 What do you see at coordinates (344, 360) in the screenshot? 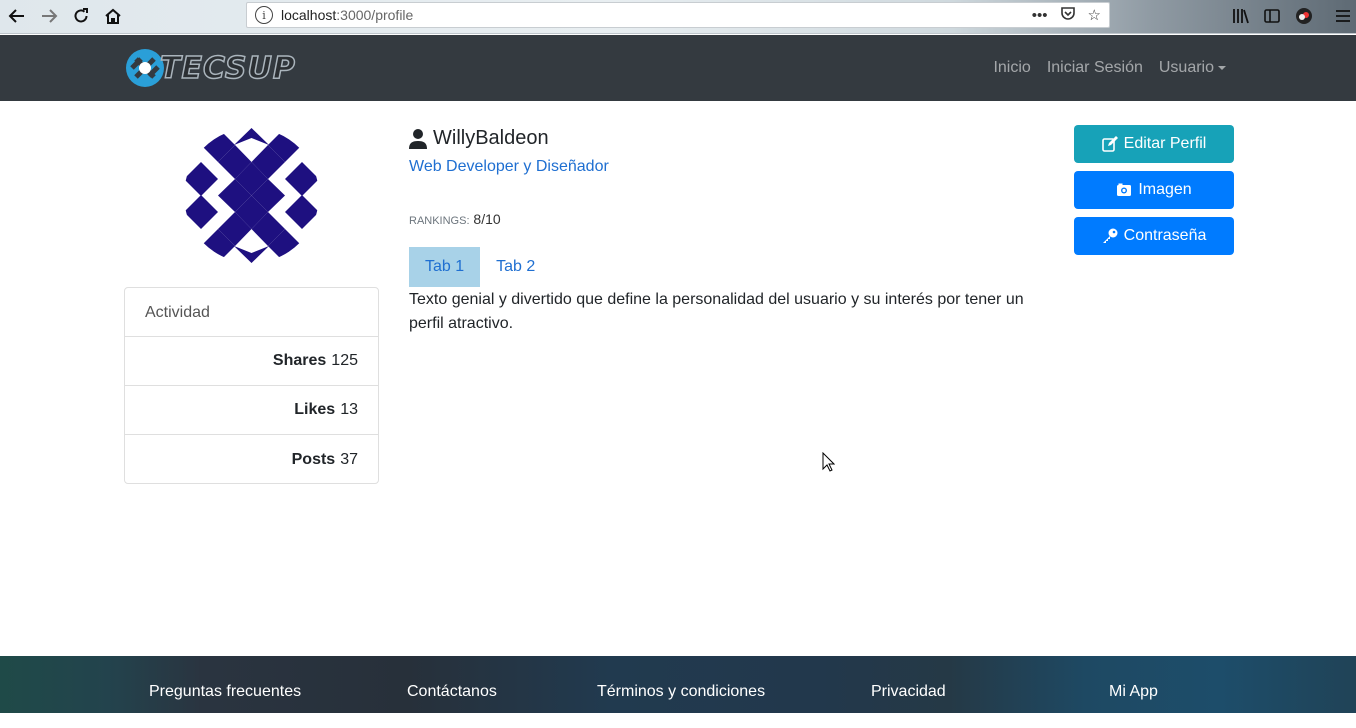
I see `activity-value: 125` at bounding box center [344, 360].